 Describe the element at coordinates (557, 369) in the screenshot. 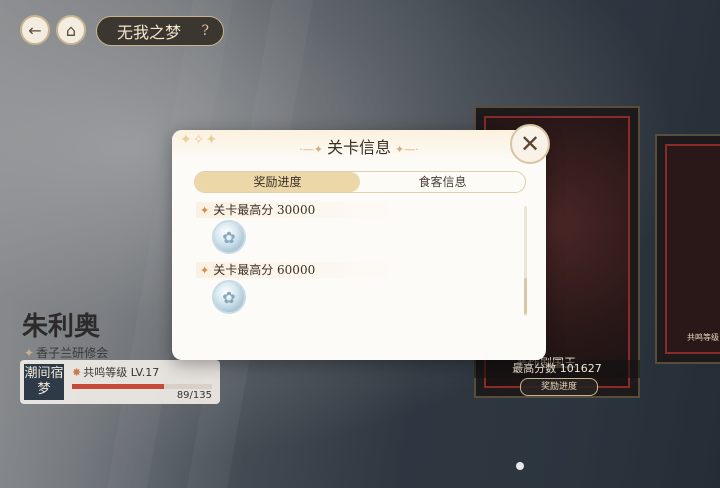

I see `card-best-score: 最高分数 101627` at that location.